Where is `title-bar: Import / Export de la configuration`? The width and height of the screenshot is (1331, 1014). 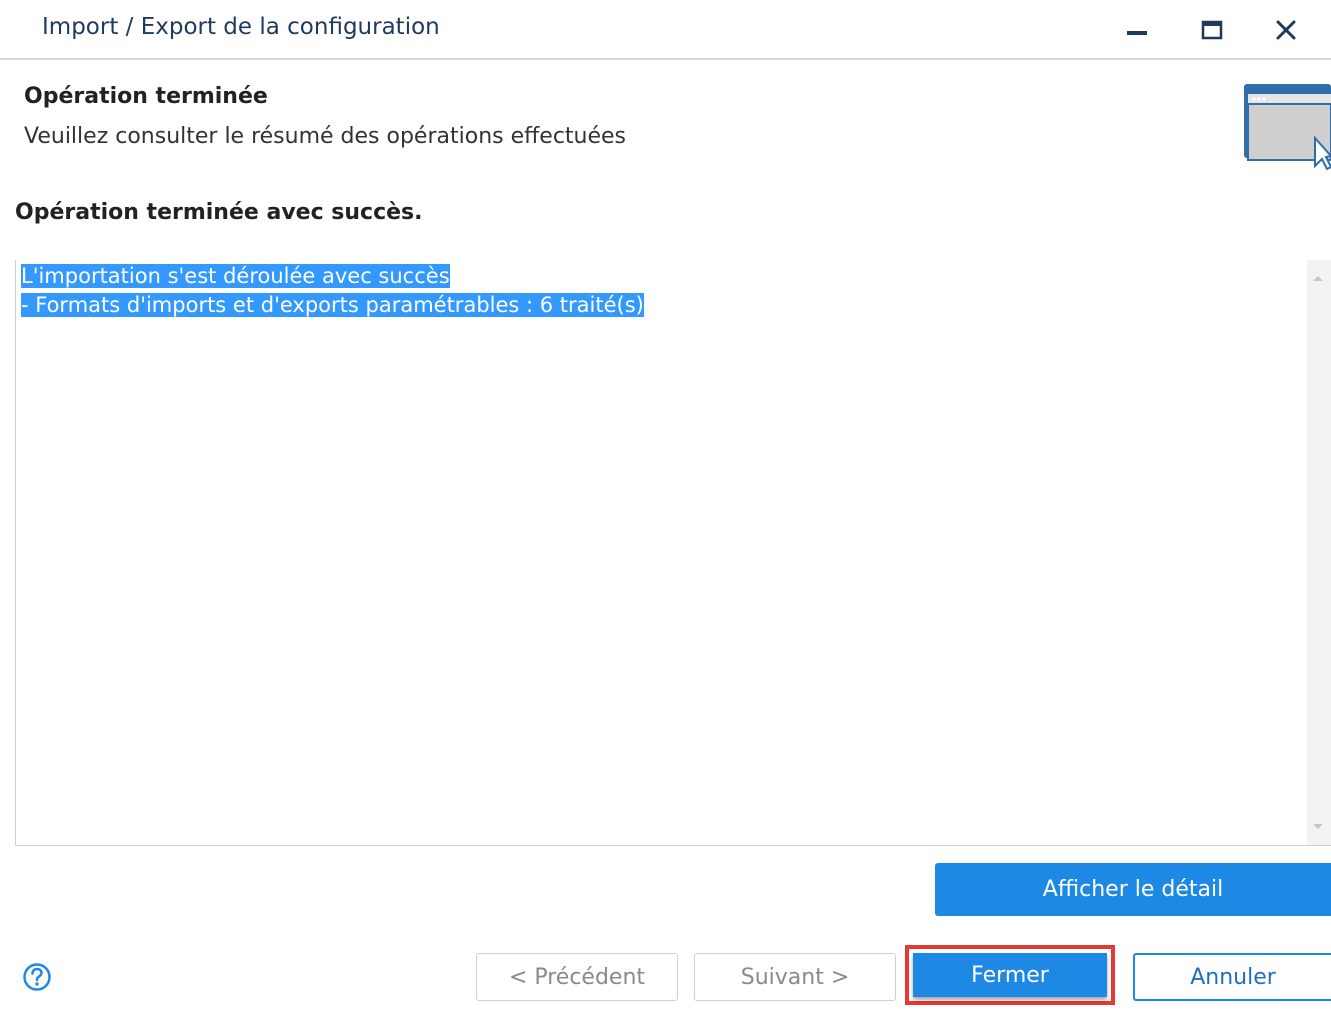 title-bar: Import / Export de la configuration is located at coordinates (665, 30).